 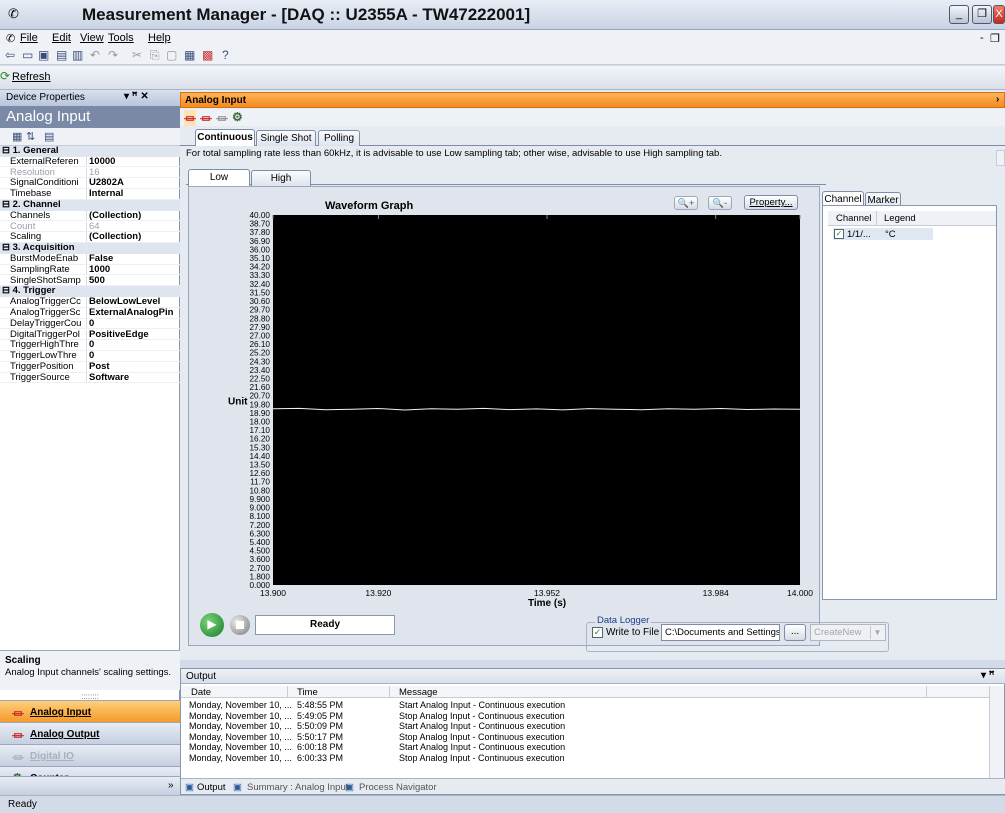 What do you see at coordinates (90, 205) in the screenshot?
I see `property-section: ⊟ 2. Channel` at bounding box center [90, 205].